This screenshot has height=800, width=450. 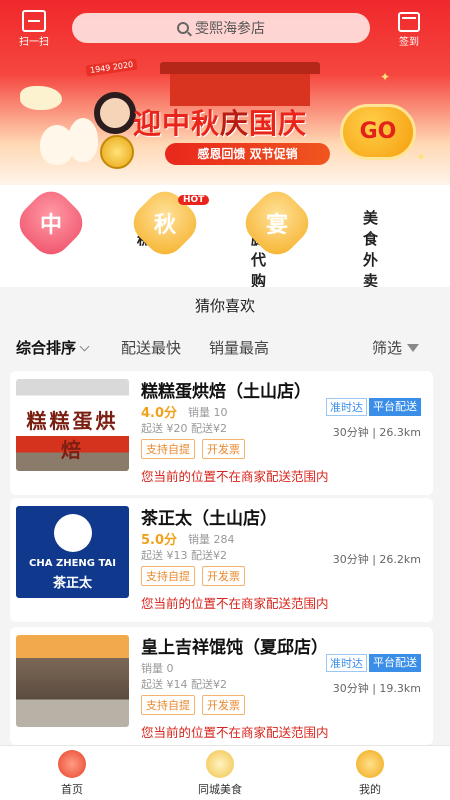 I want to click on scan-icon, so click(x=34, y=21).